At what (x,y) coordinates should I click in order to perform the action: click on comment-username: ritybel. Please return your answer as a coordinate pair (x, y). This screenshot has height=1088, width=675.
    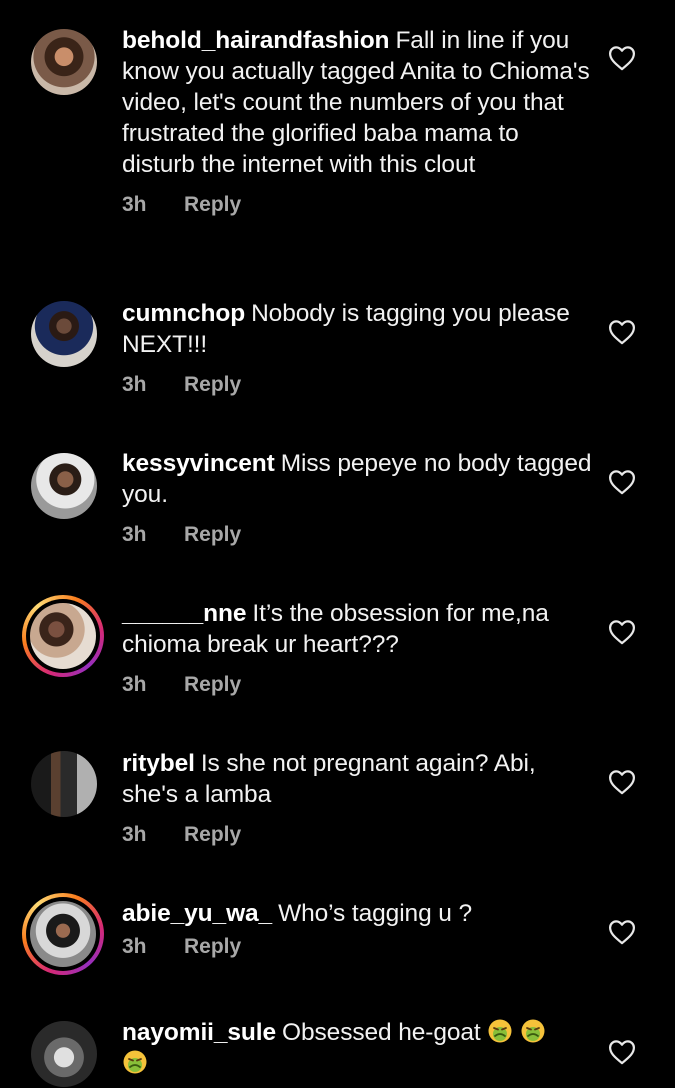
    Looking at the image, I should click on (158, 763).